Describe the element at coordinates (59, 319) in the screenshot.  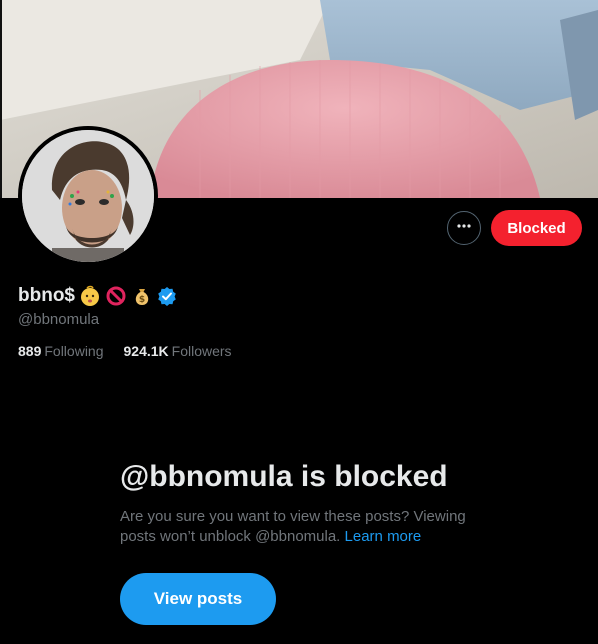
I see `profile-handle: @bbnomula` at that location.